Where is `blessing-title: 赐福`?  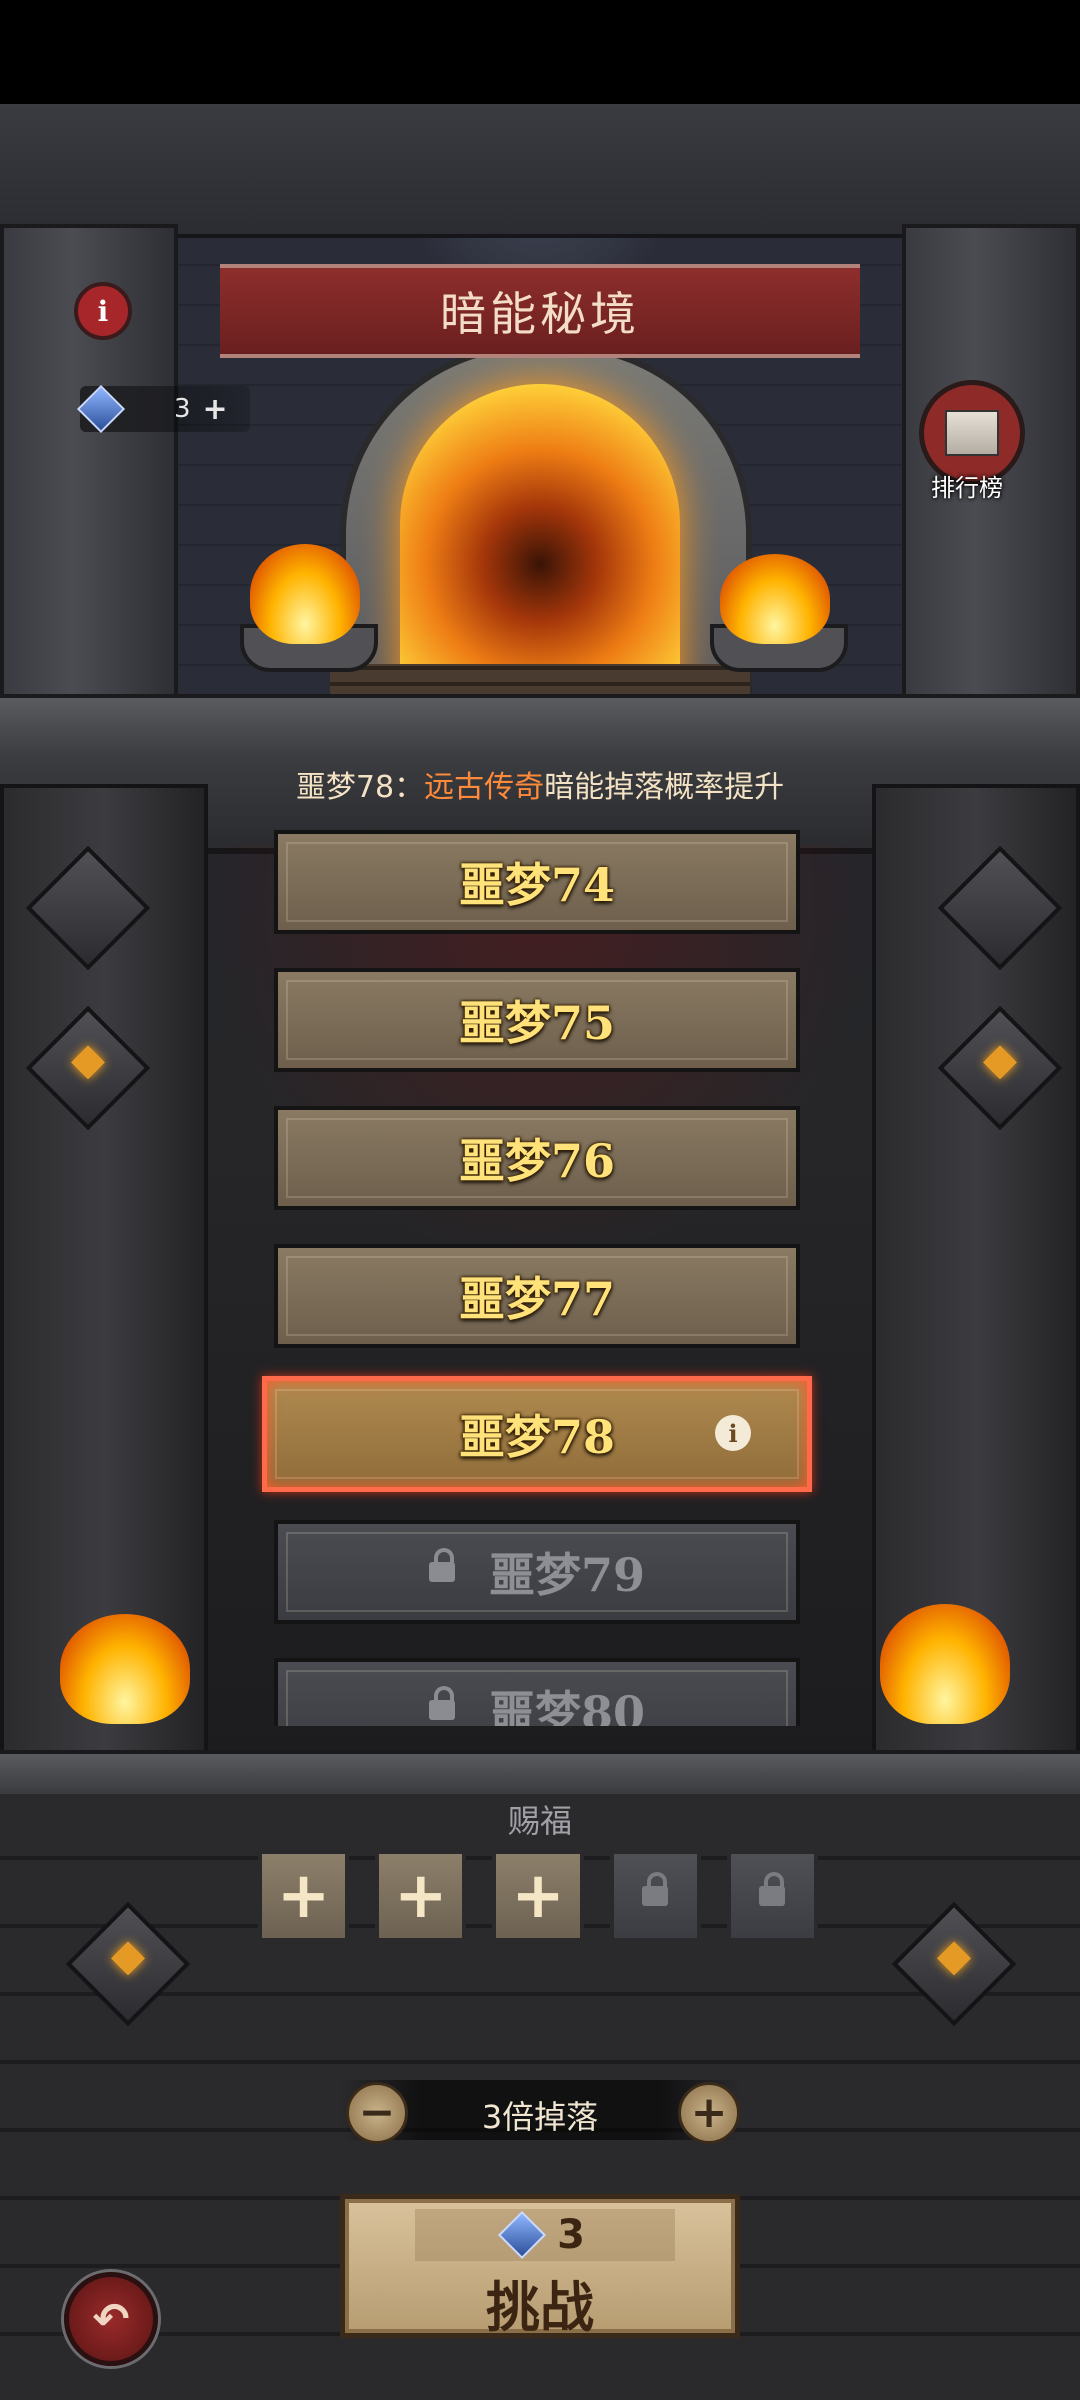
blessing-title: 赐福 is located at coordinates (539, 1821).